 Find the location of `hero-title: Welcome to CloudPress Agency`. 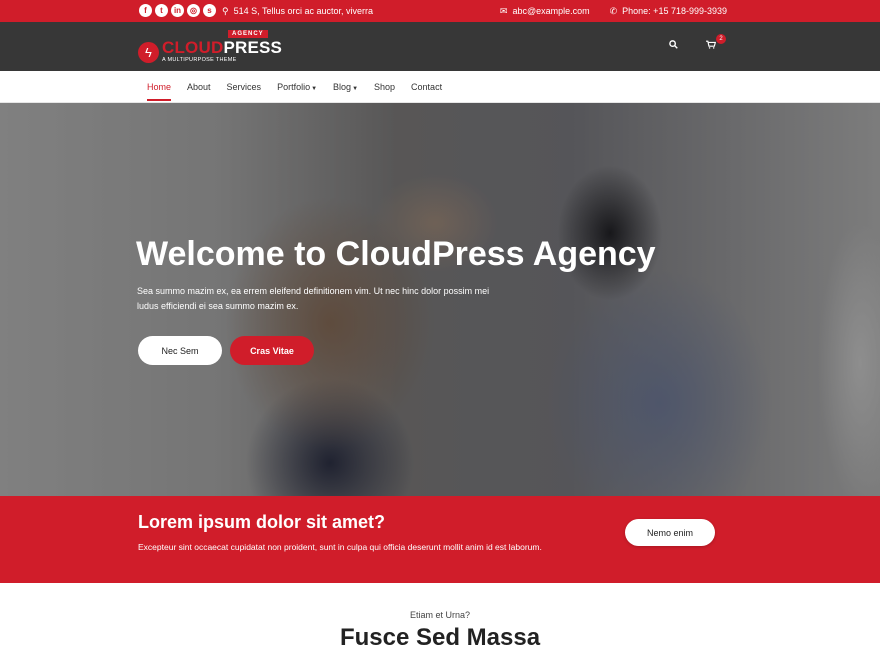

hero-title: Welcome to CloudPress Agency is located at coordinates (396, 254).